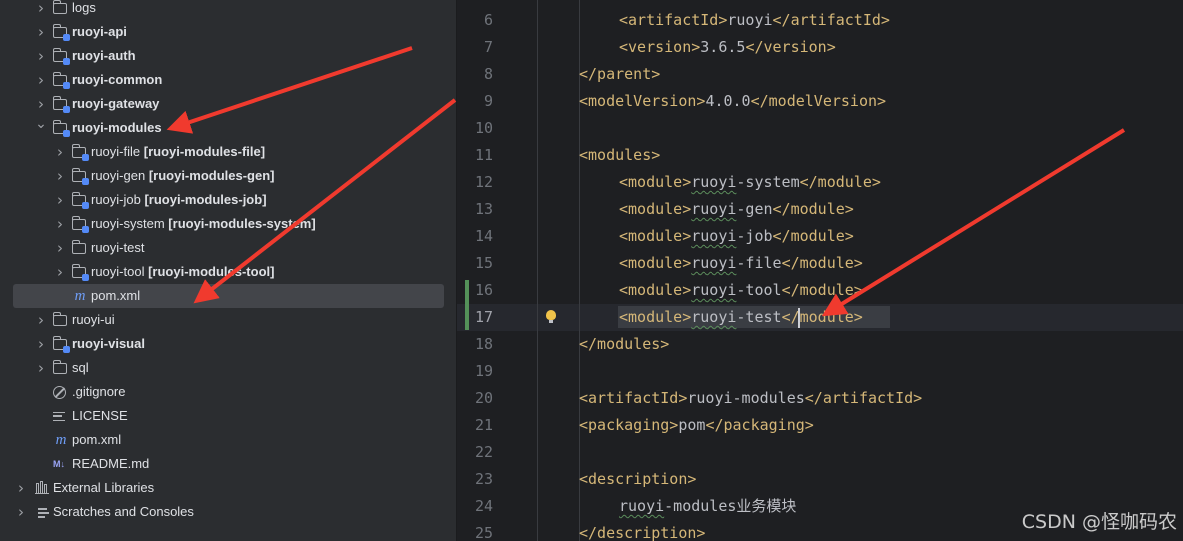  I want to click on tree-item-label: pom.xml, so click(116, 295).